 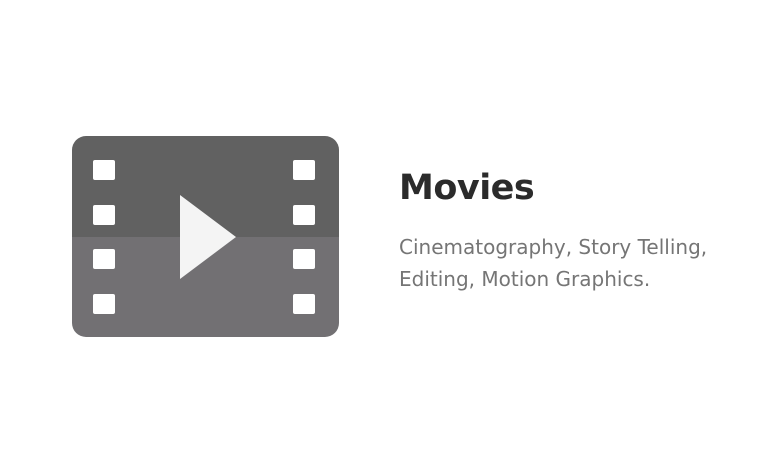 What do you see at coordinates (467, 188) in the screenshot?
I see `card-title: Movies` at bounding box center [467, 188].